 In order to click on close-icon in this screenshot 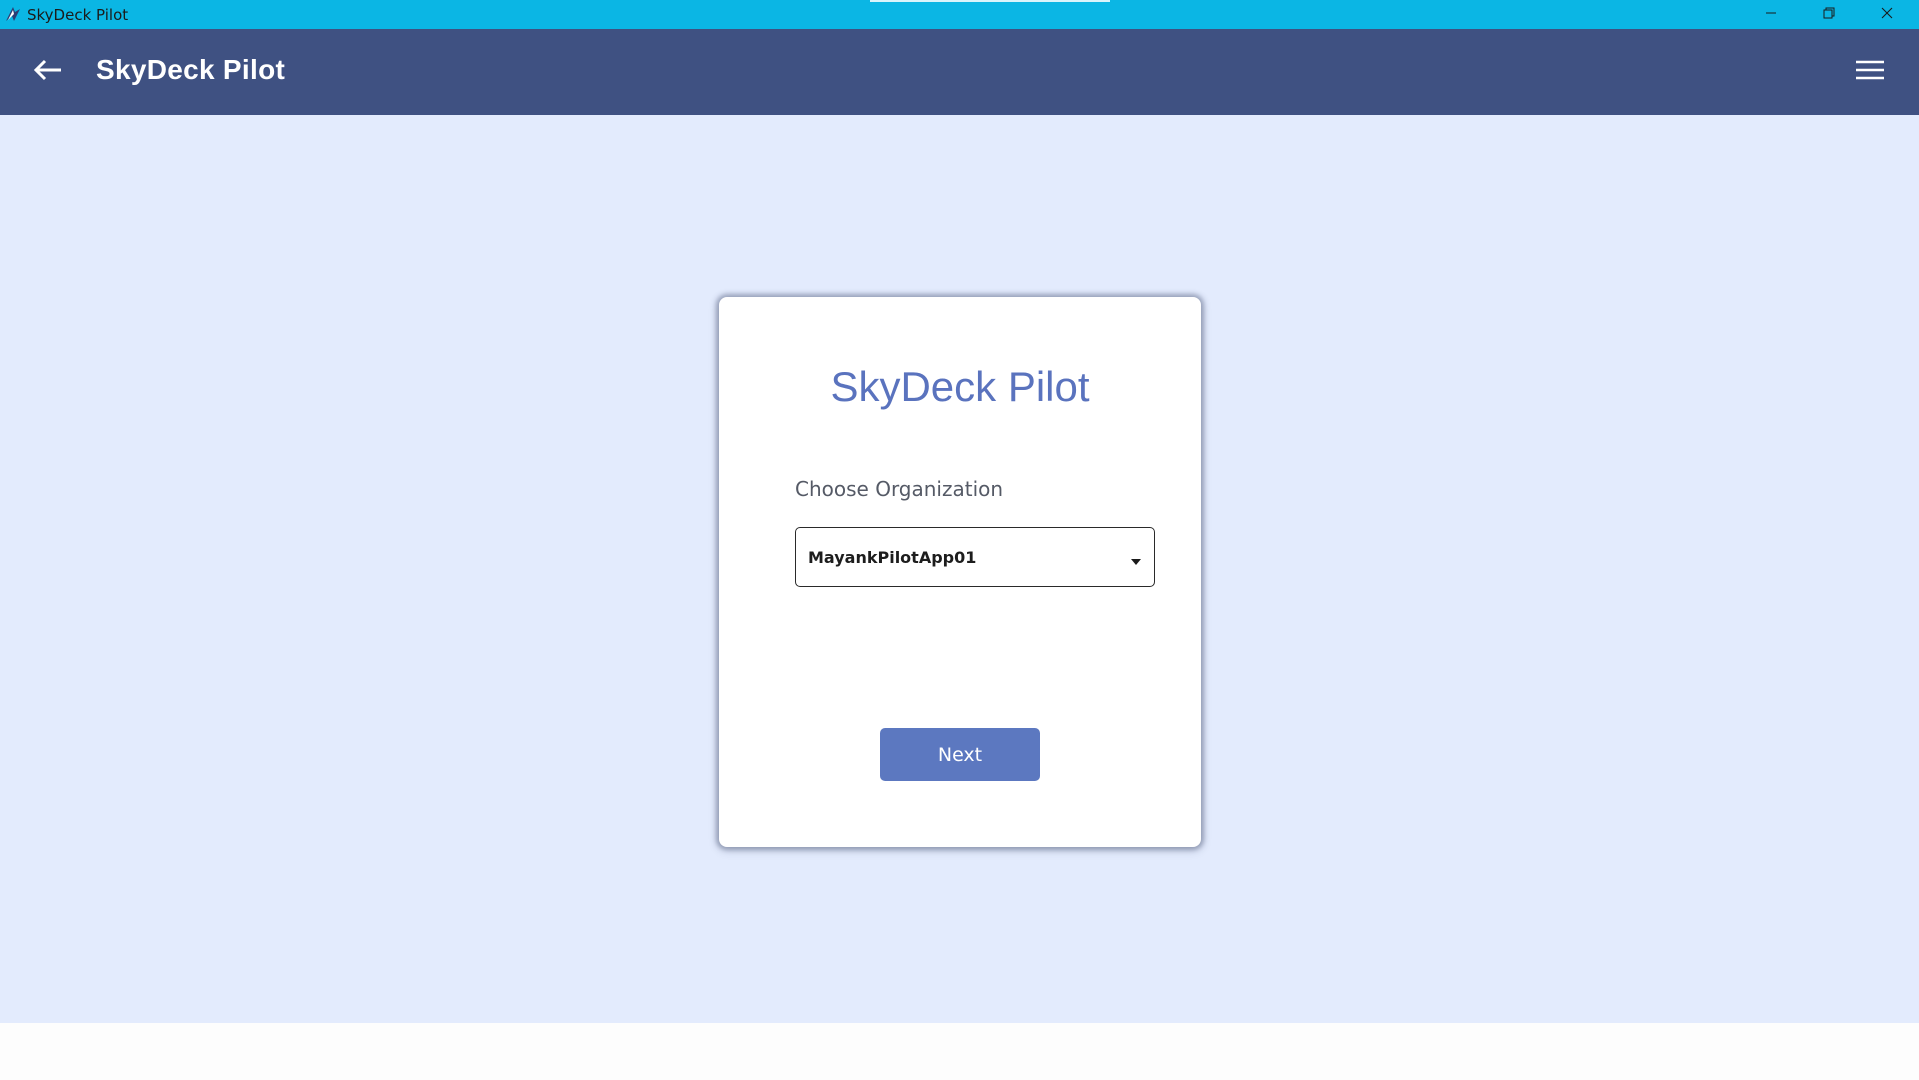, I will do `click(1887, 15)`.